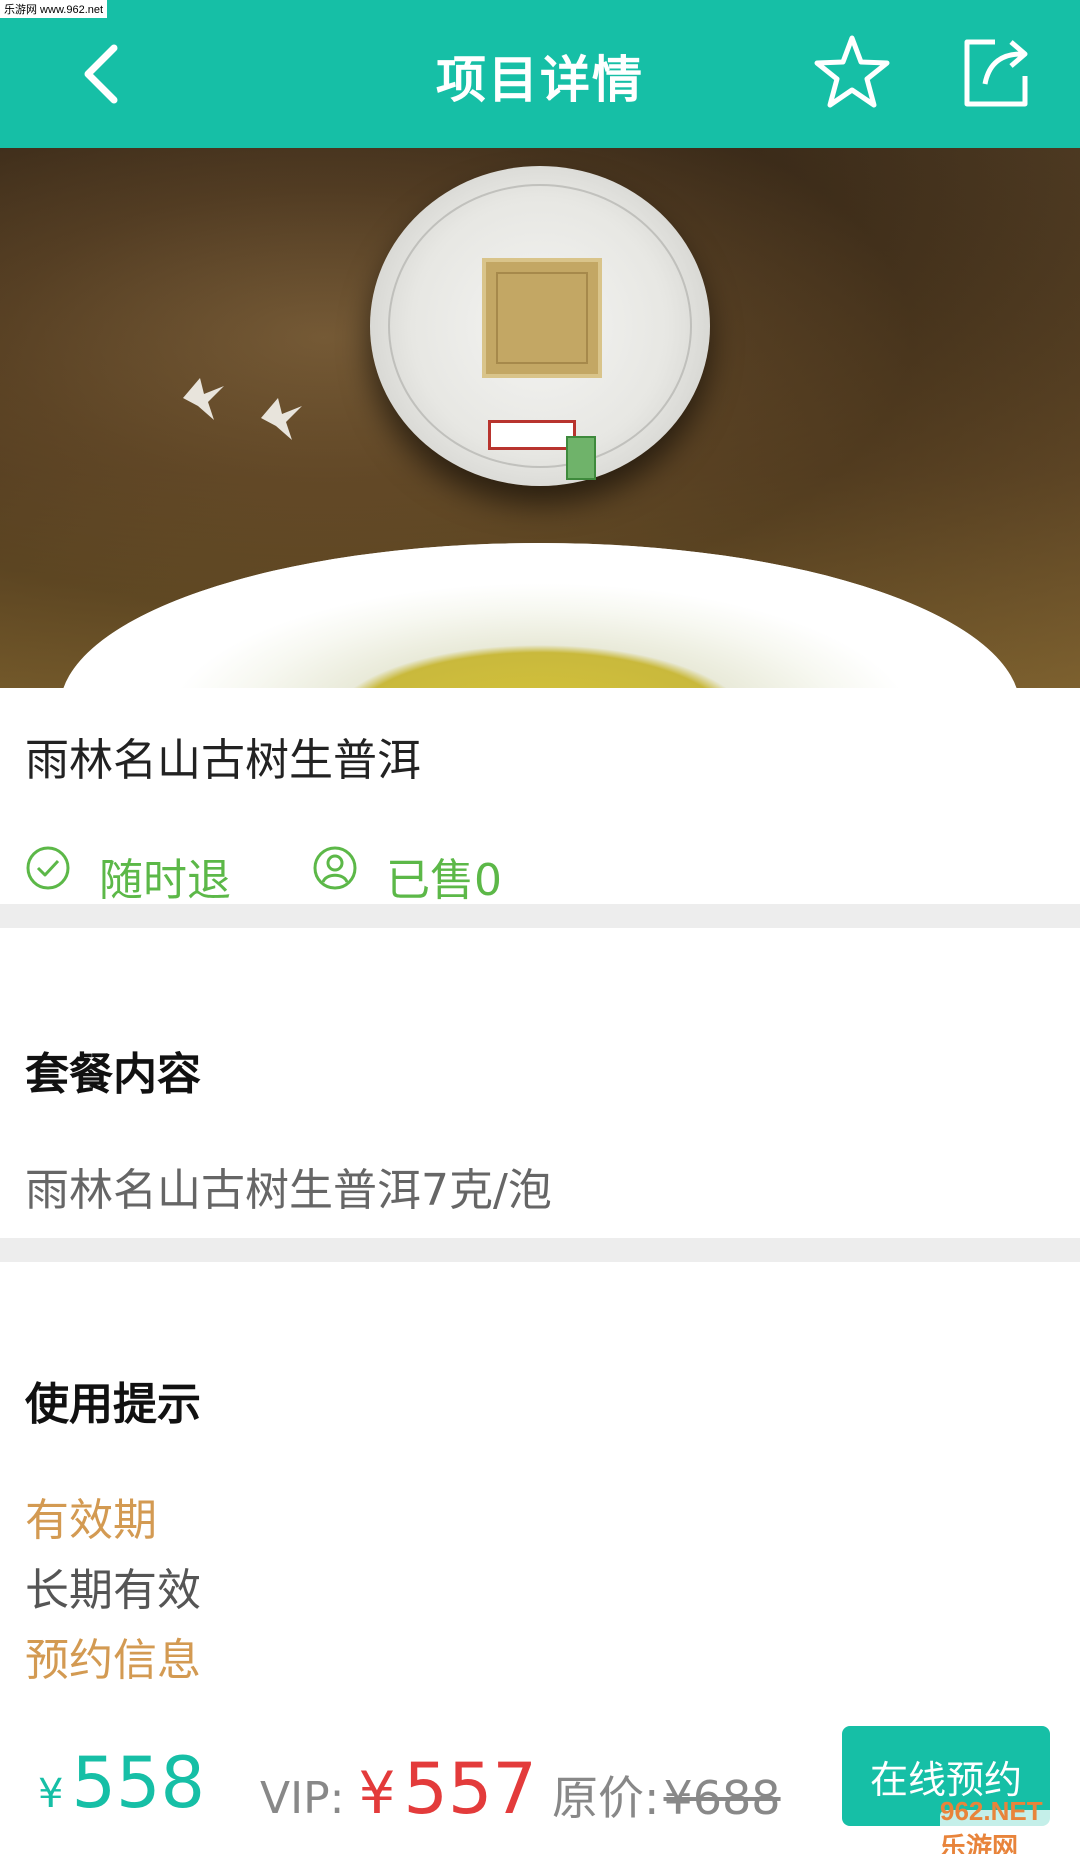  What do you see at coordinates (444, 880) in the screenshot?
I see `tag-sold-label: 已售0` at bounding box center [444, 880].